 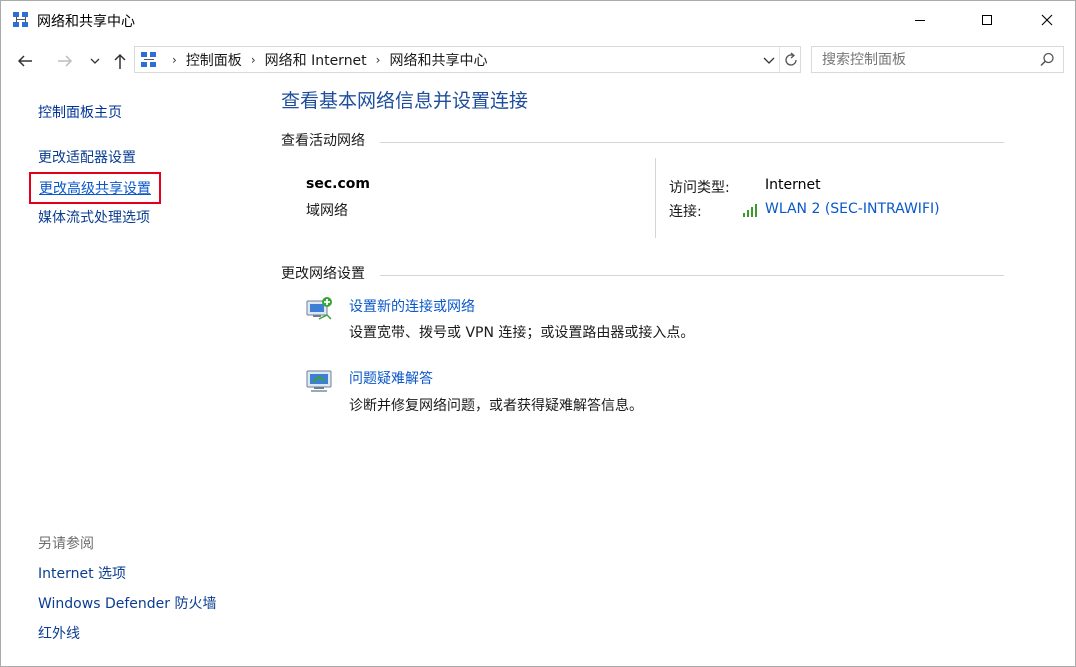 I want to click on breadcrumb: › 控制面板 › 网络和 Internet › 网络和共享中心, so click(x=325, y=59).